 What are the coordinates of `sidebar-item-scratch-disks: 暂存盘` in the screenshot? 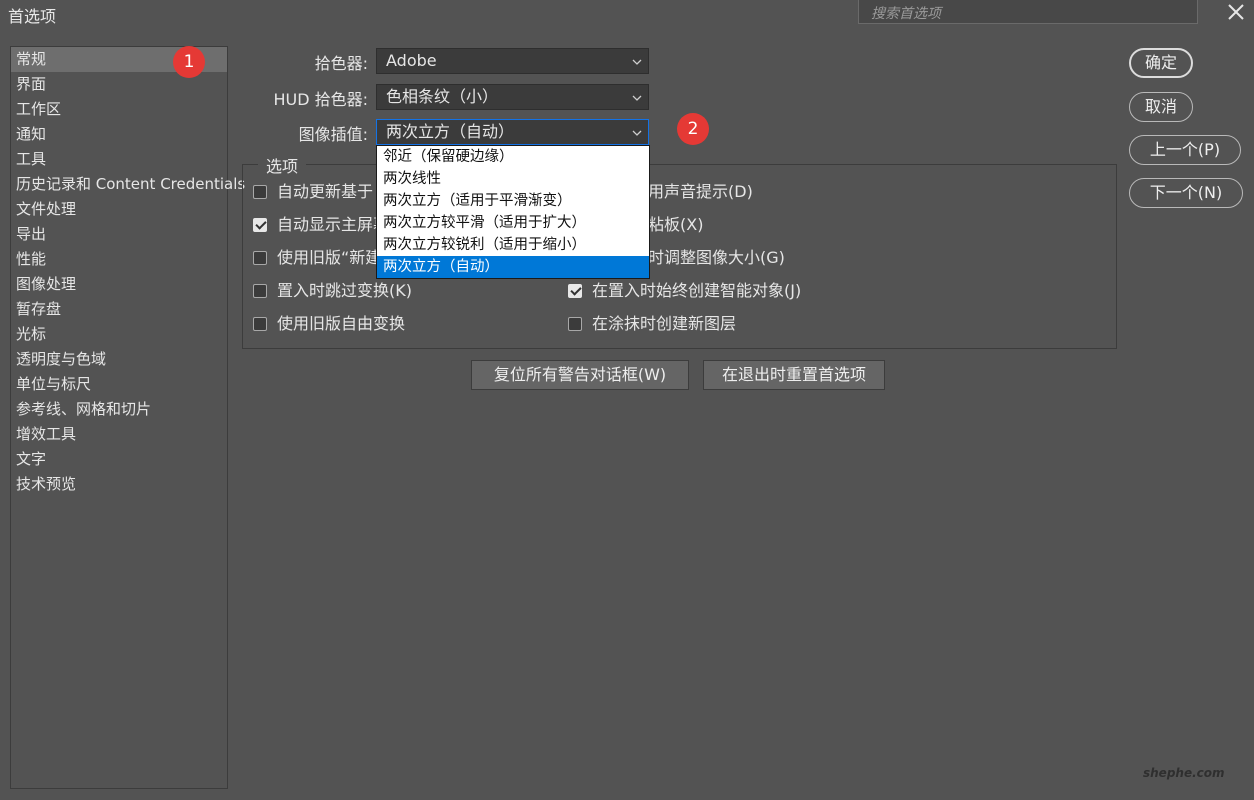 It's located at (119, 309).